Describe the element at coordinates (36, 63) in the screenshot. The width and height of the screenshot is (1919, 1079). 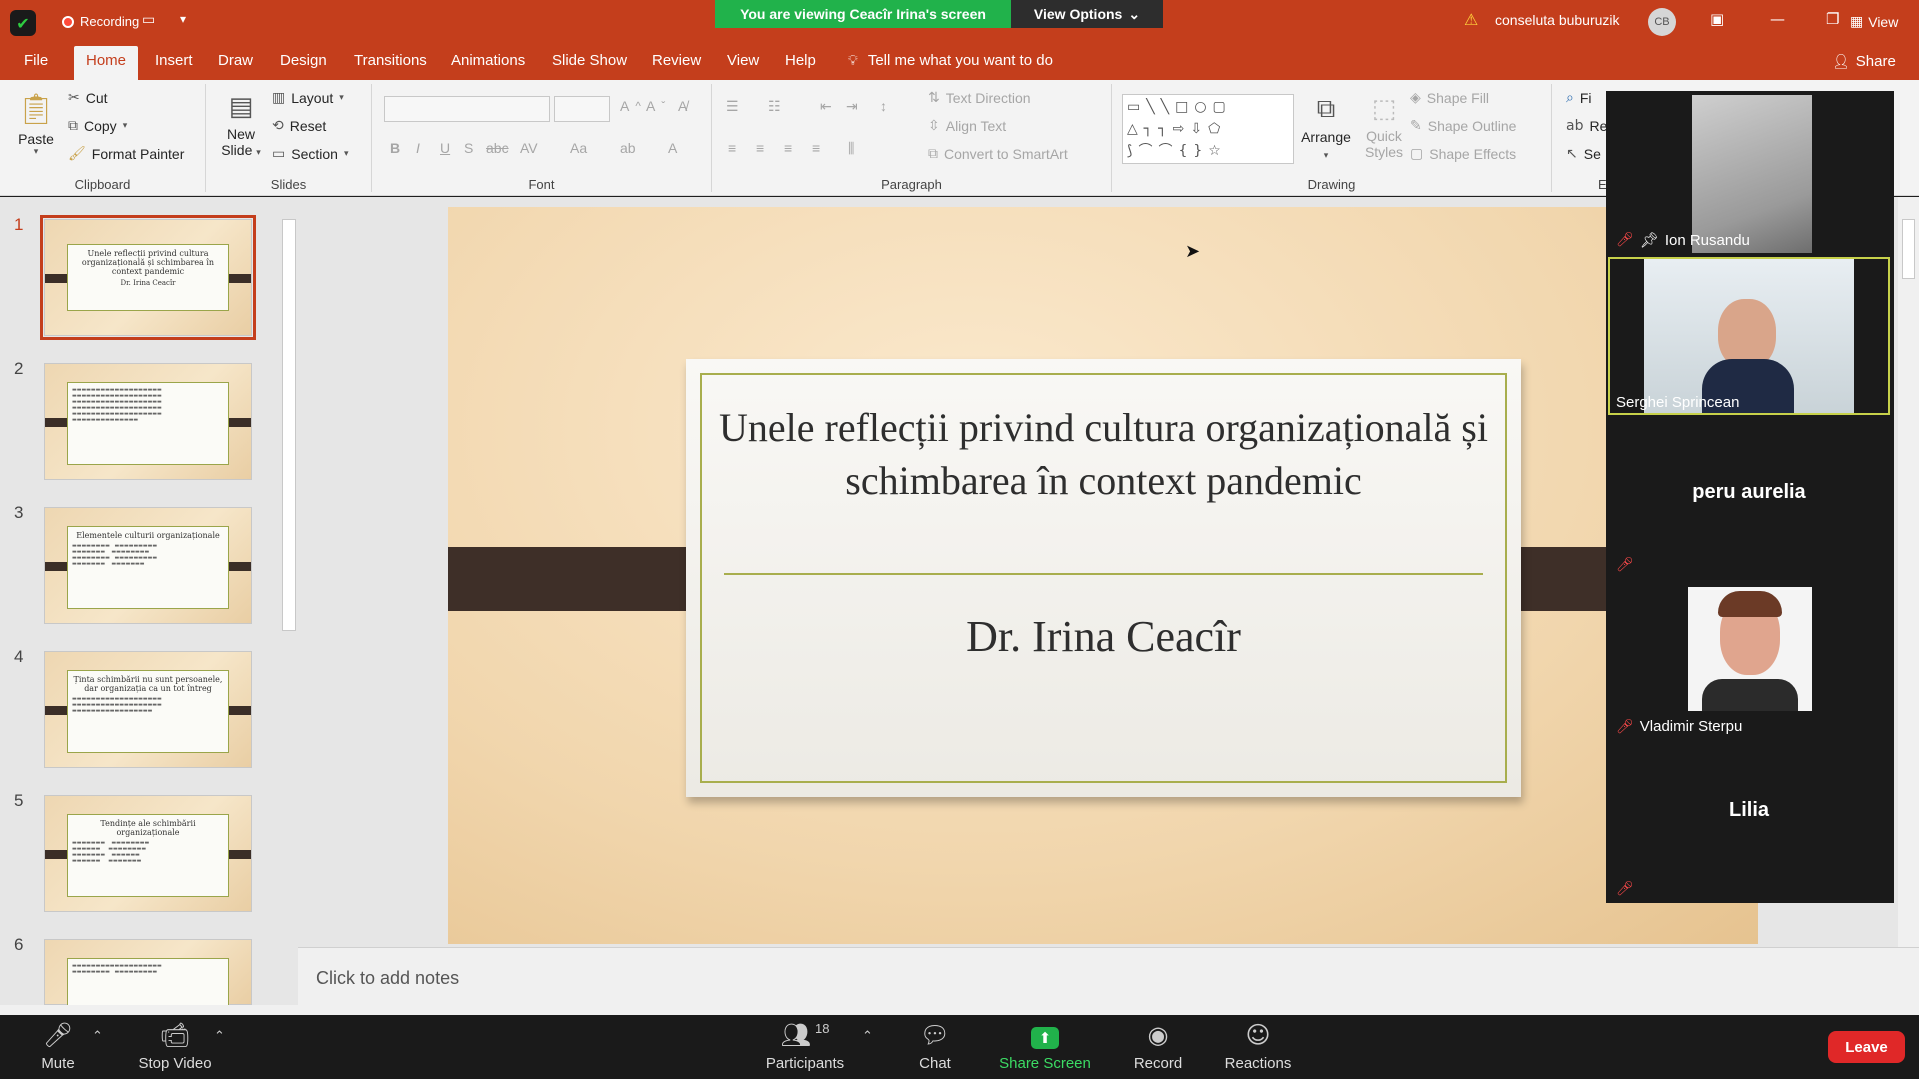
I see `tab-file: File` at that location.